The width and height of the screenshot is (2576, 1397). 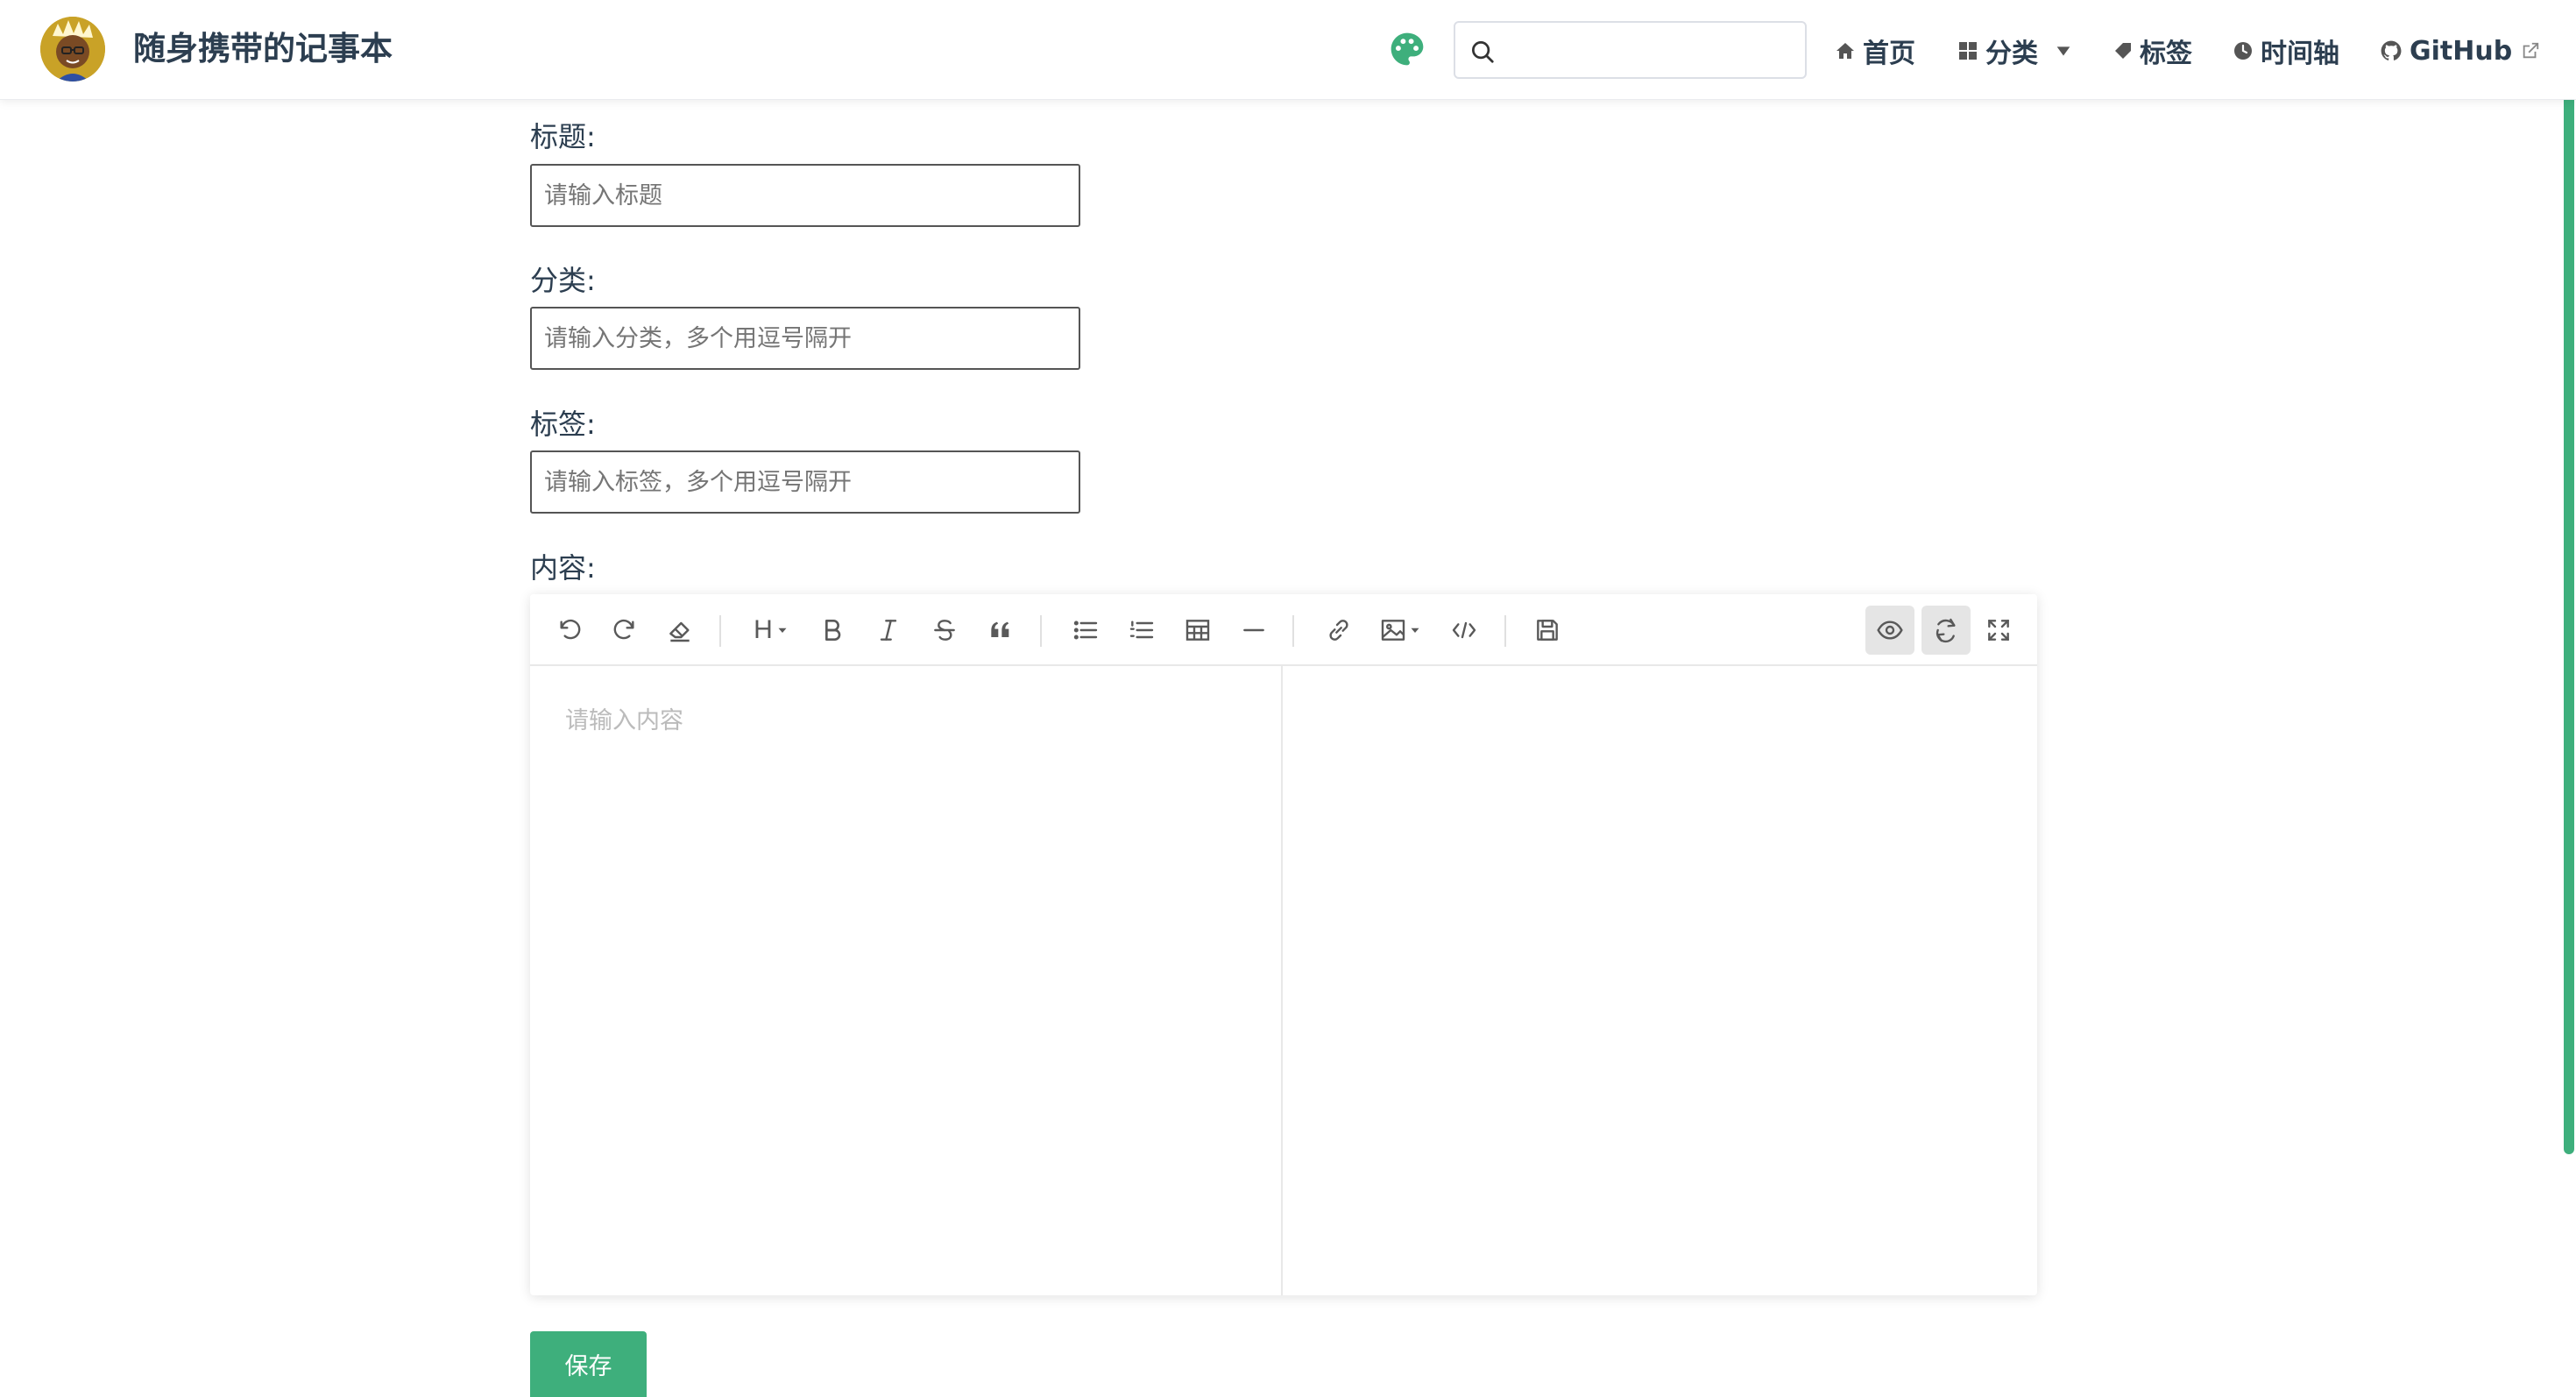 I want to click on nav-link-label: 标签, so click(x=2166, y=54).